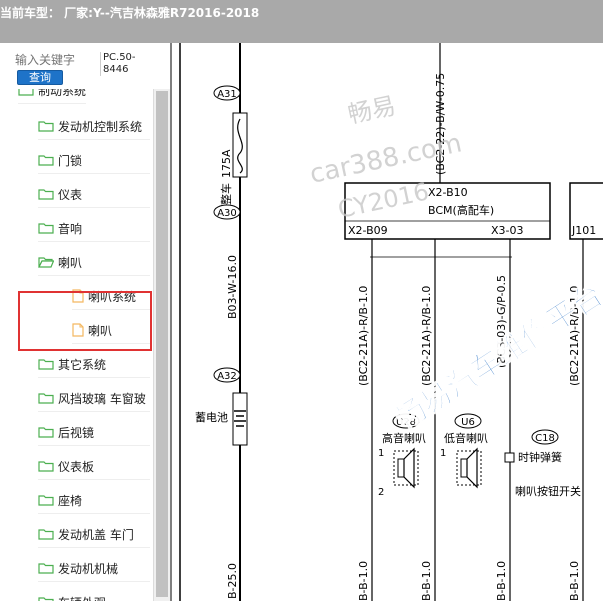  What do you see at coordinates (62, 93) in the screenshot?
I see `tree-item-label: 制动系统` at bounding box center [62, 93].